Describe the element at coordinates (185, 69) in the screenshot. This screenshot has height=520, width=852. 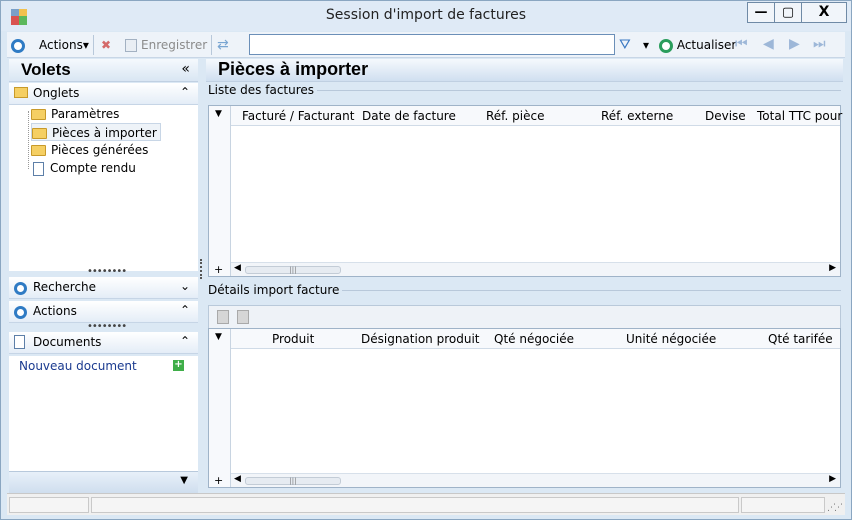
I see `collapse-panes-icon: «` at that location.